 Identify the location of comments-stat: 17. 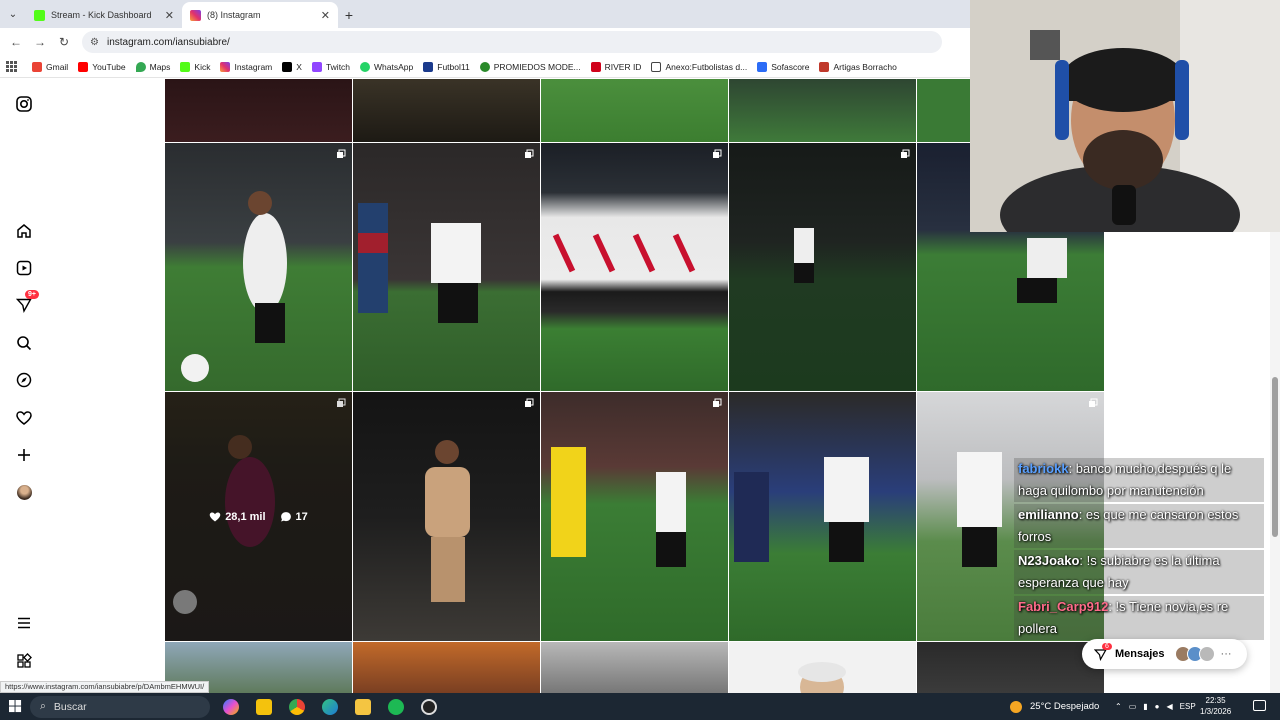
(294, 517).